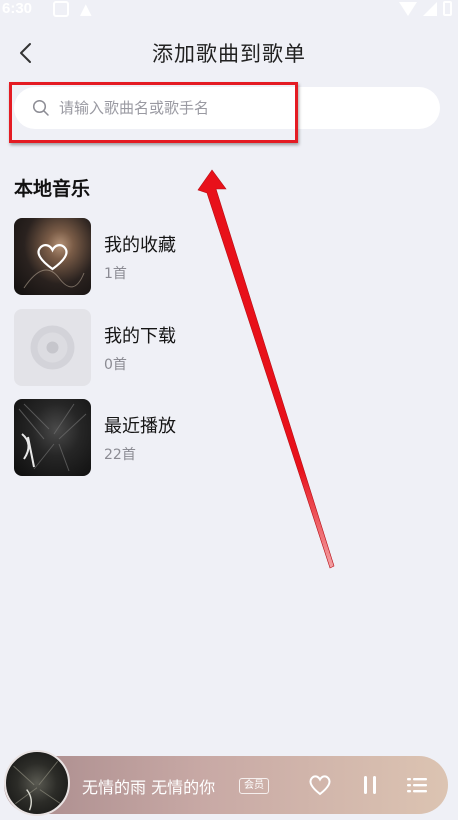  What do you see at coordinates (61, 9) in the screenshot?
I see `notification-icon` at bounding box center [61, 9].